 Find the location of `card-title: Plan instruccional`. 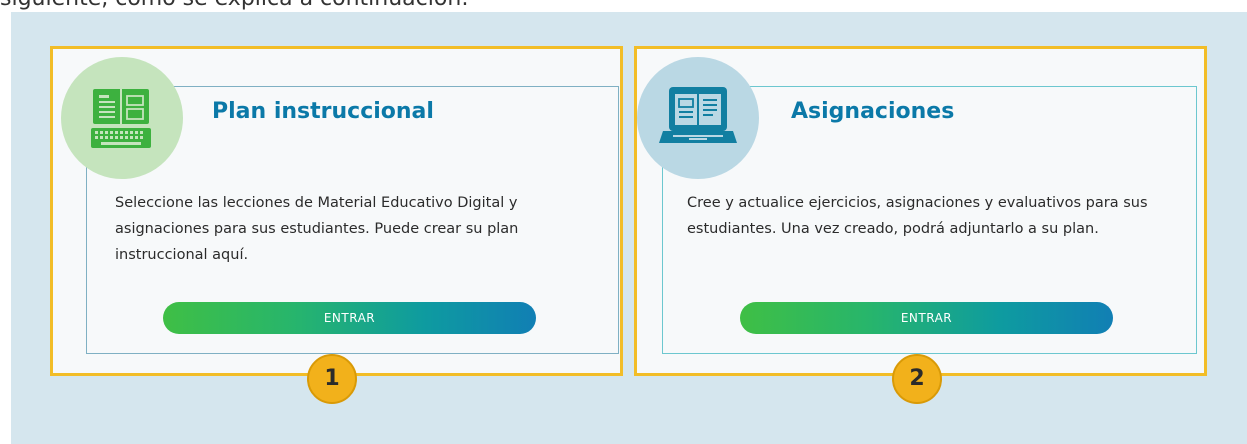

card-title: Plan instruccional is located at coordinates (323, 111).